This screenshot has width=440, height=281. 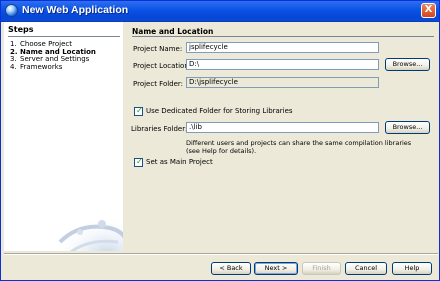 What do you see at coordinates (13, 66) in the screenshot?
I see `step-number: 4.` at bounding box center [13, 66].